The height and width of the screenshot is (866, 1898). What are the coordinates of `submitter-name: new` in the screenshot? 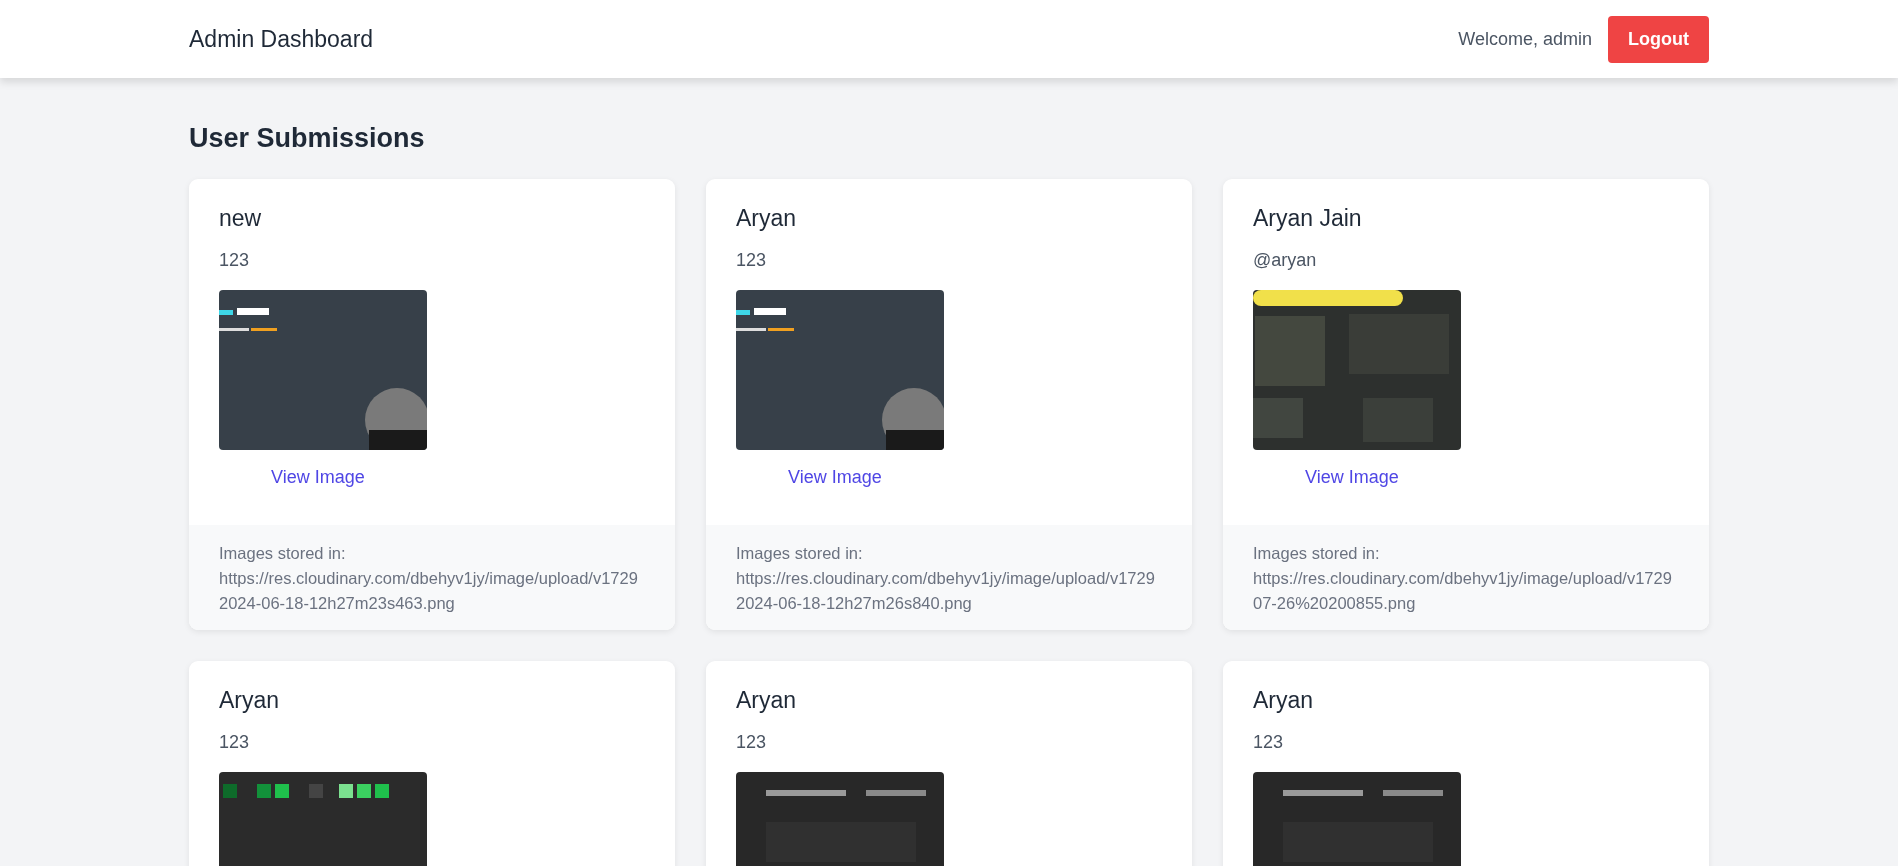 It's located at (241, 219).